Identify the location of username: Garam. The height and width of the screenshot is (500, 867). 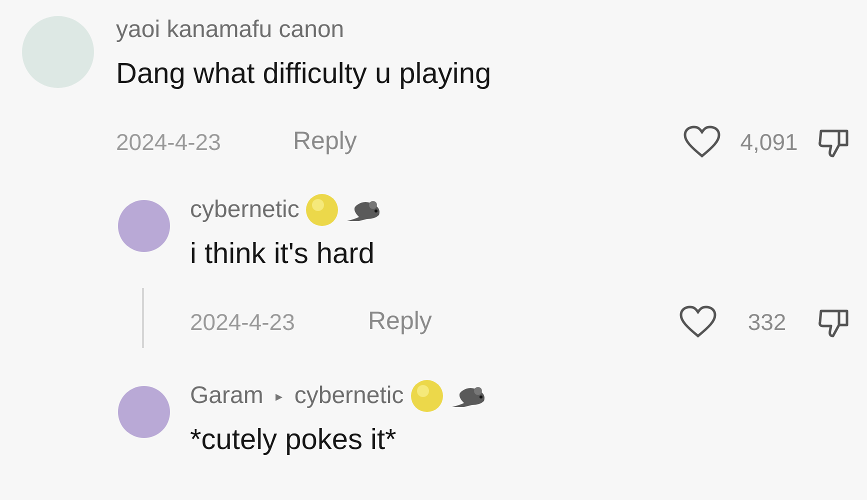
(227, 396).